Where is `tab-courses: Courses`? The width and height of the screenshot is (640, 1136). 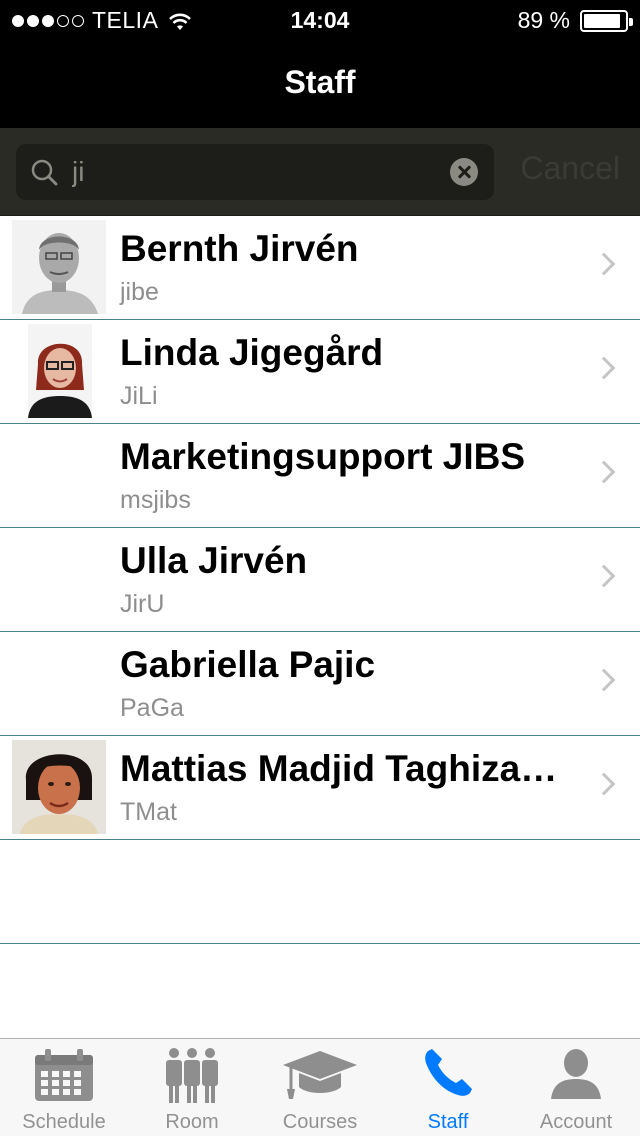
tab-courses: Courses is located at coordinates (320, 1087).